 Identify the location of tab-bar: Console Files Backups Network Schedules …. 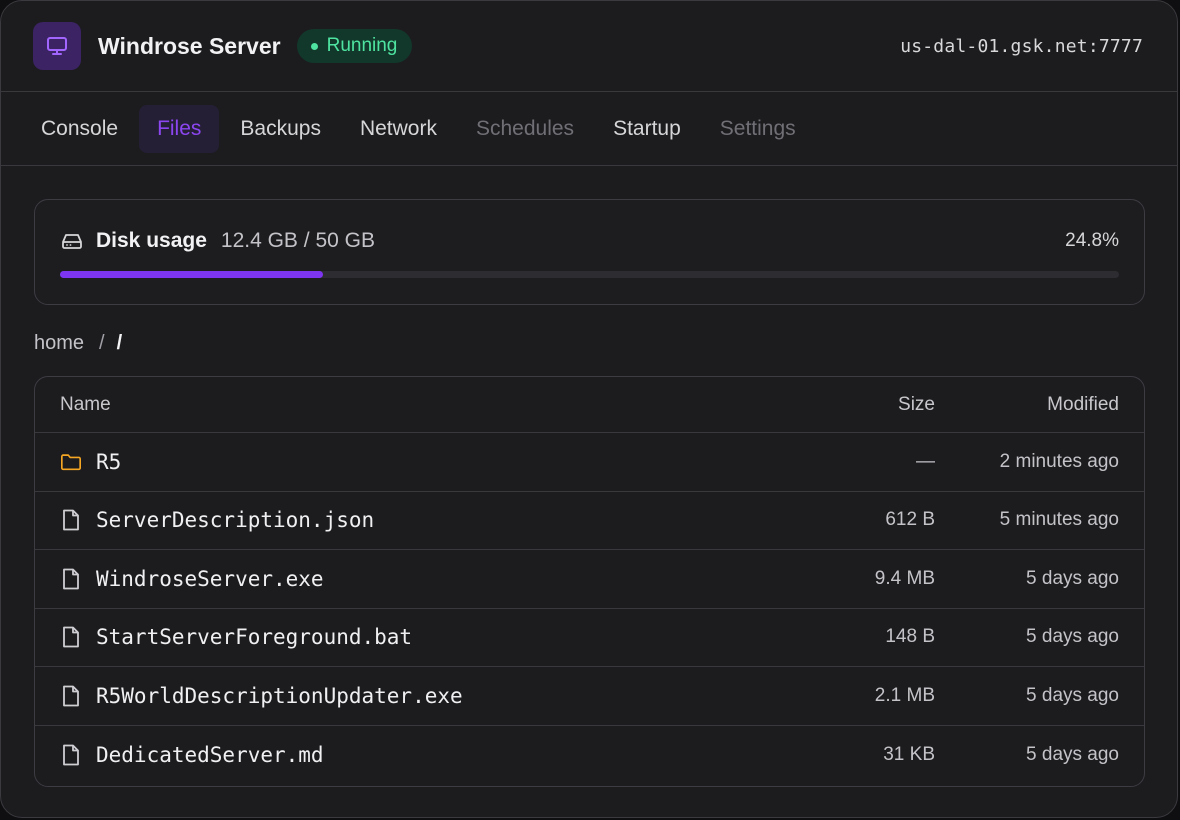
(589, 129).